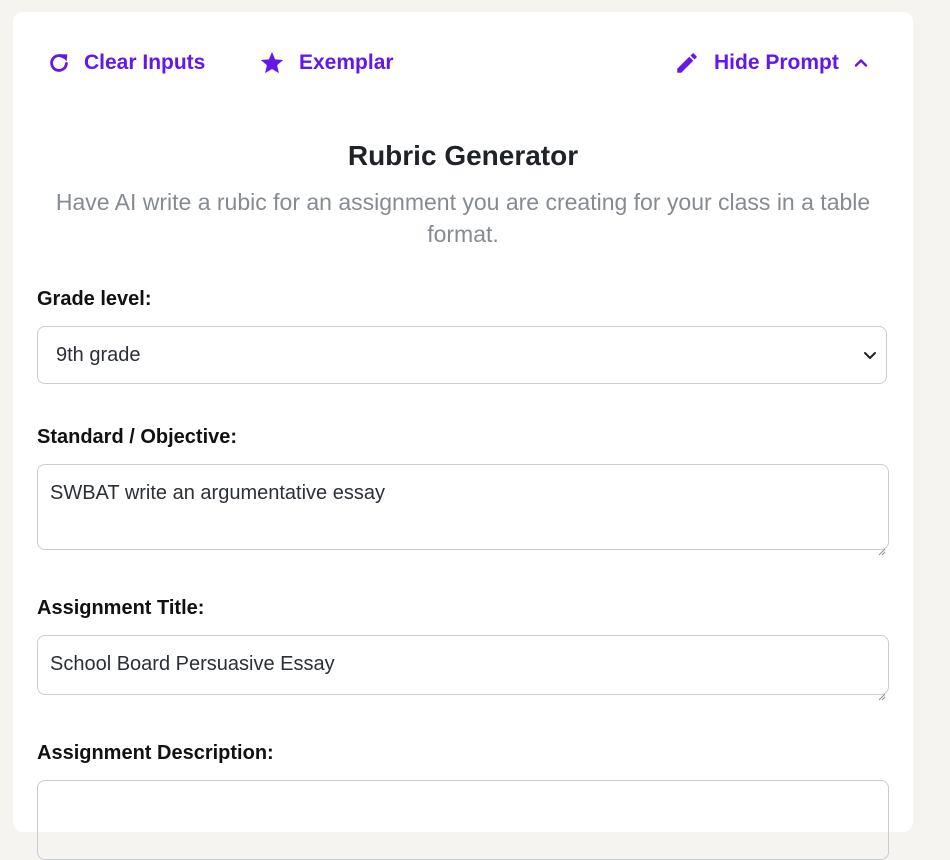 Image resolution: width=950 pixels, height=860 pixels. What do you see at coordinates (463, 510) in the screenshot?
I see `standard-objective-field: SWBAT write an argumentative essay` at bounding box center [463, 510].